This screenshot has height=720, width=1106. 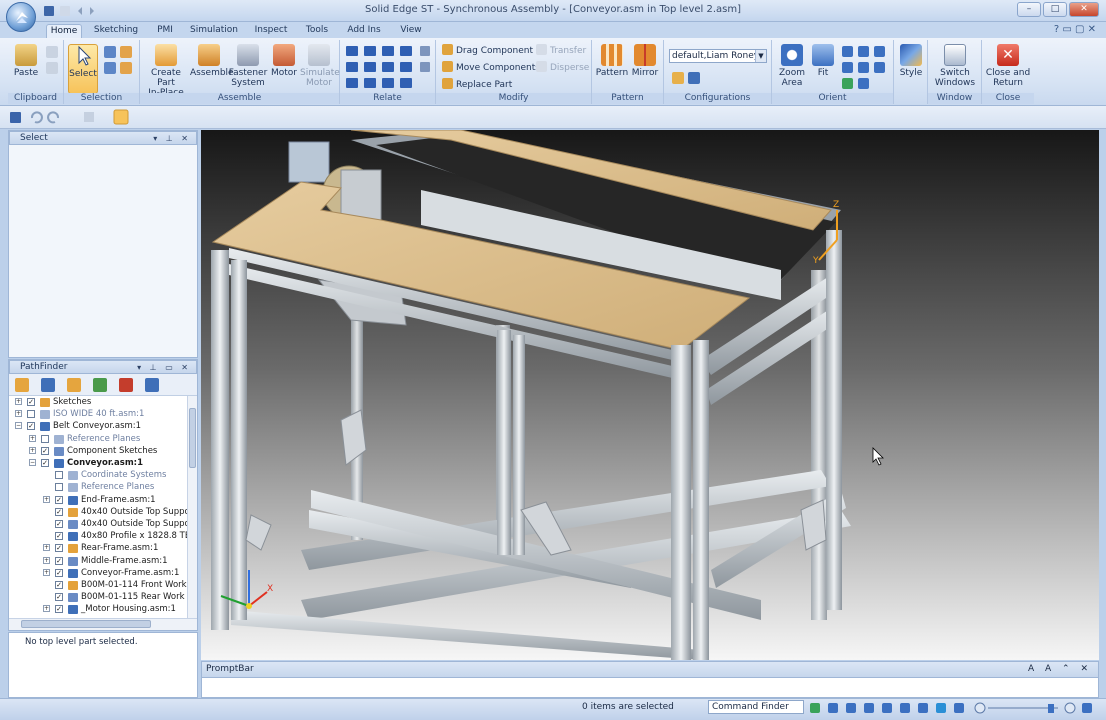 What do you see at coordinates (126, 52) in the screenshot?
I see `select-tools-icon` at bounding box center [126, 52].